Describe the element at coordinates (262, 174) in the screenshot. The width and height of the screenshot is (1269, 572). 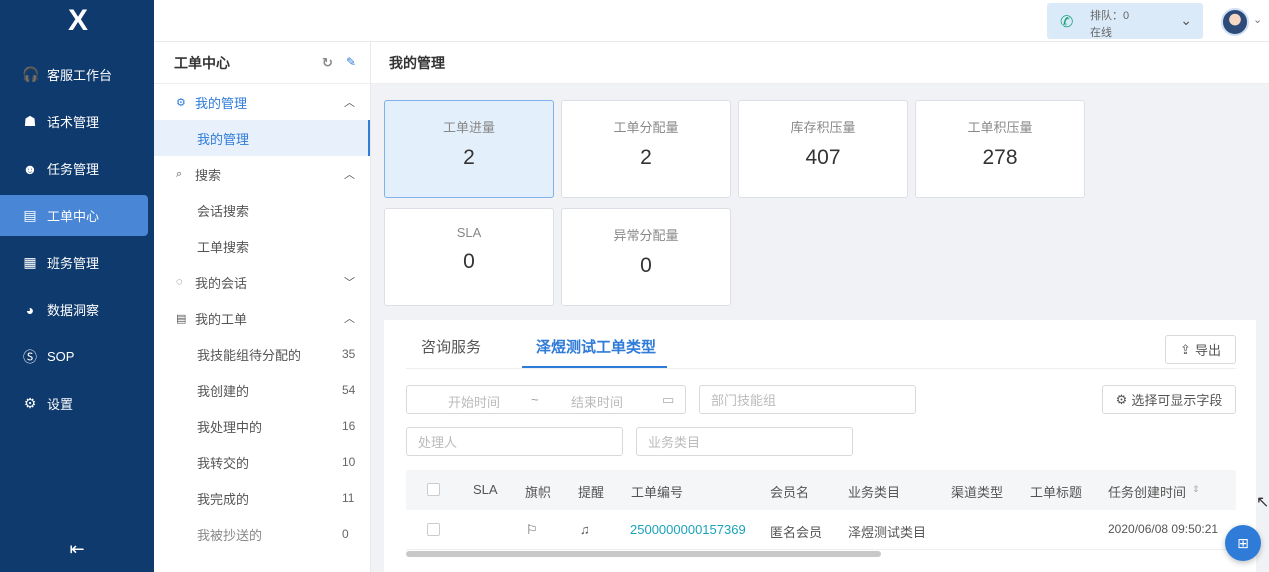
I see `group-search: ⌕ 搜索 ︿` at that location.